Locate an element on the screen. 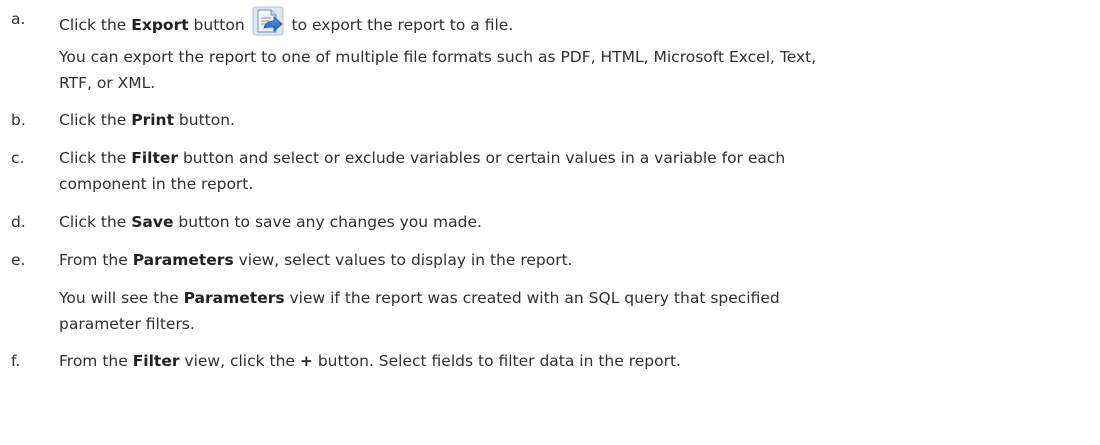  step-marker: c. is located at coordinates (18, 158).